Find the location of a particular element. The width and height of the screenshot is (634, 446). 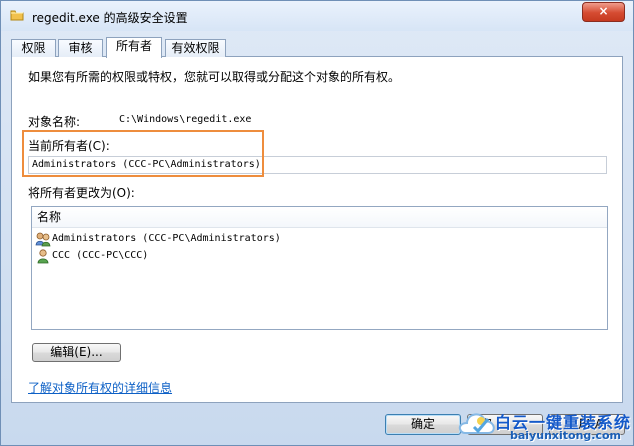

tab-effective-permissions: 有效权限 is located at coordinates (195, 48).